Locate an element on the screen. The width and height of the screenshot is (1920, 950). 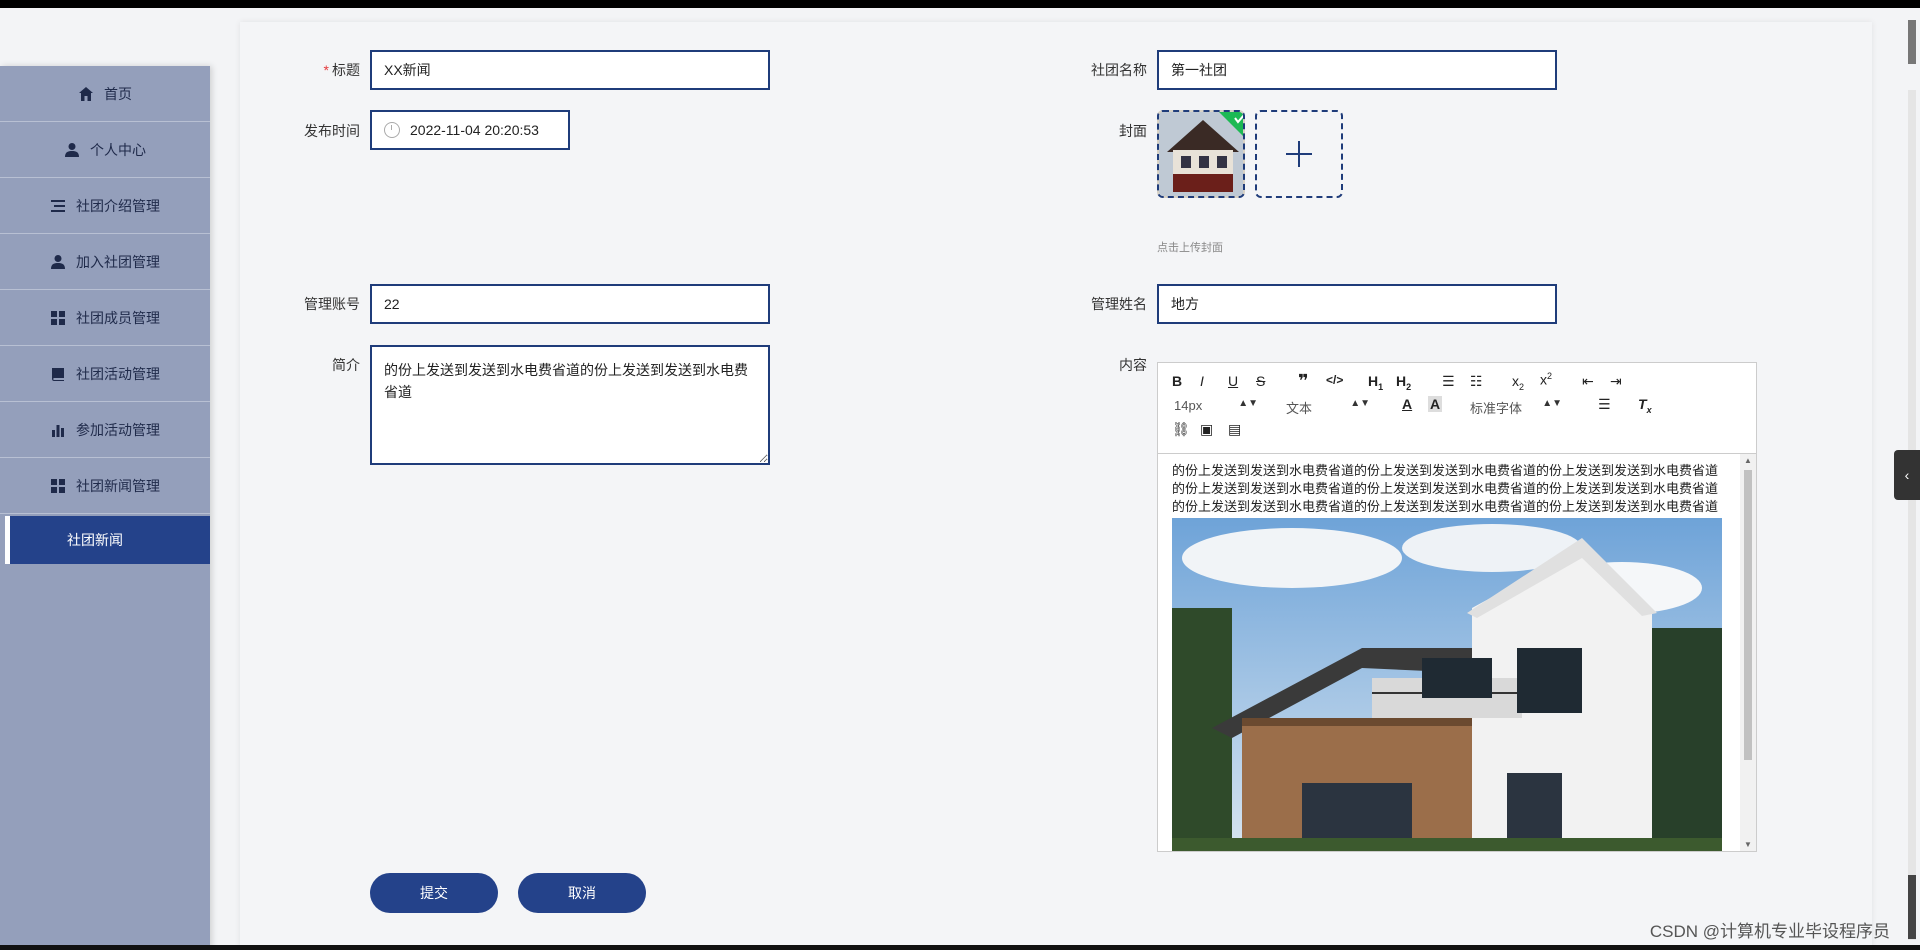
sidebar-item-label: 社团成员管理 is located at coordinates (118, 317).